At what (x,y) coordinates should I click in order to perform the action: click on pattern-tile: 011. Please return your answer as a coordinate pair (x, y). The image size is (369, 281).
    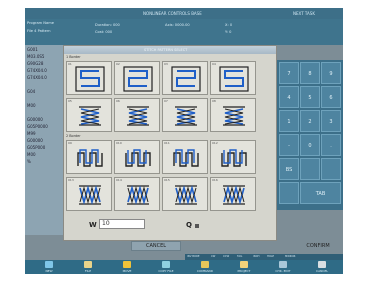
    Looking at the image, I should click on (185, 157).